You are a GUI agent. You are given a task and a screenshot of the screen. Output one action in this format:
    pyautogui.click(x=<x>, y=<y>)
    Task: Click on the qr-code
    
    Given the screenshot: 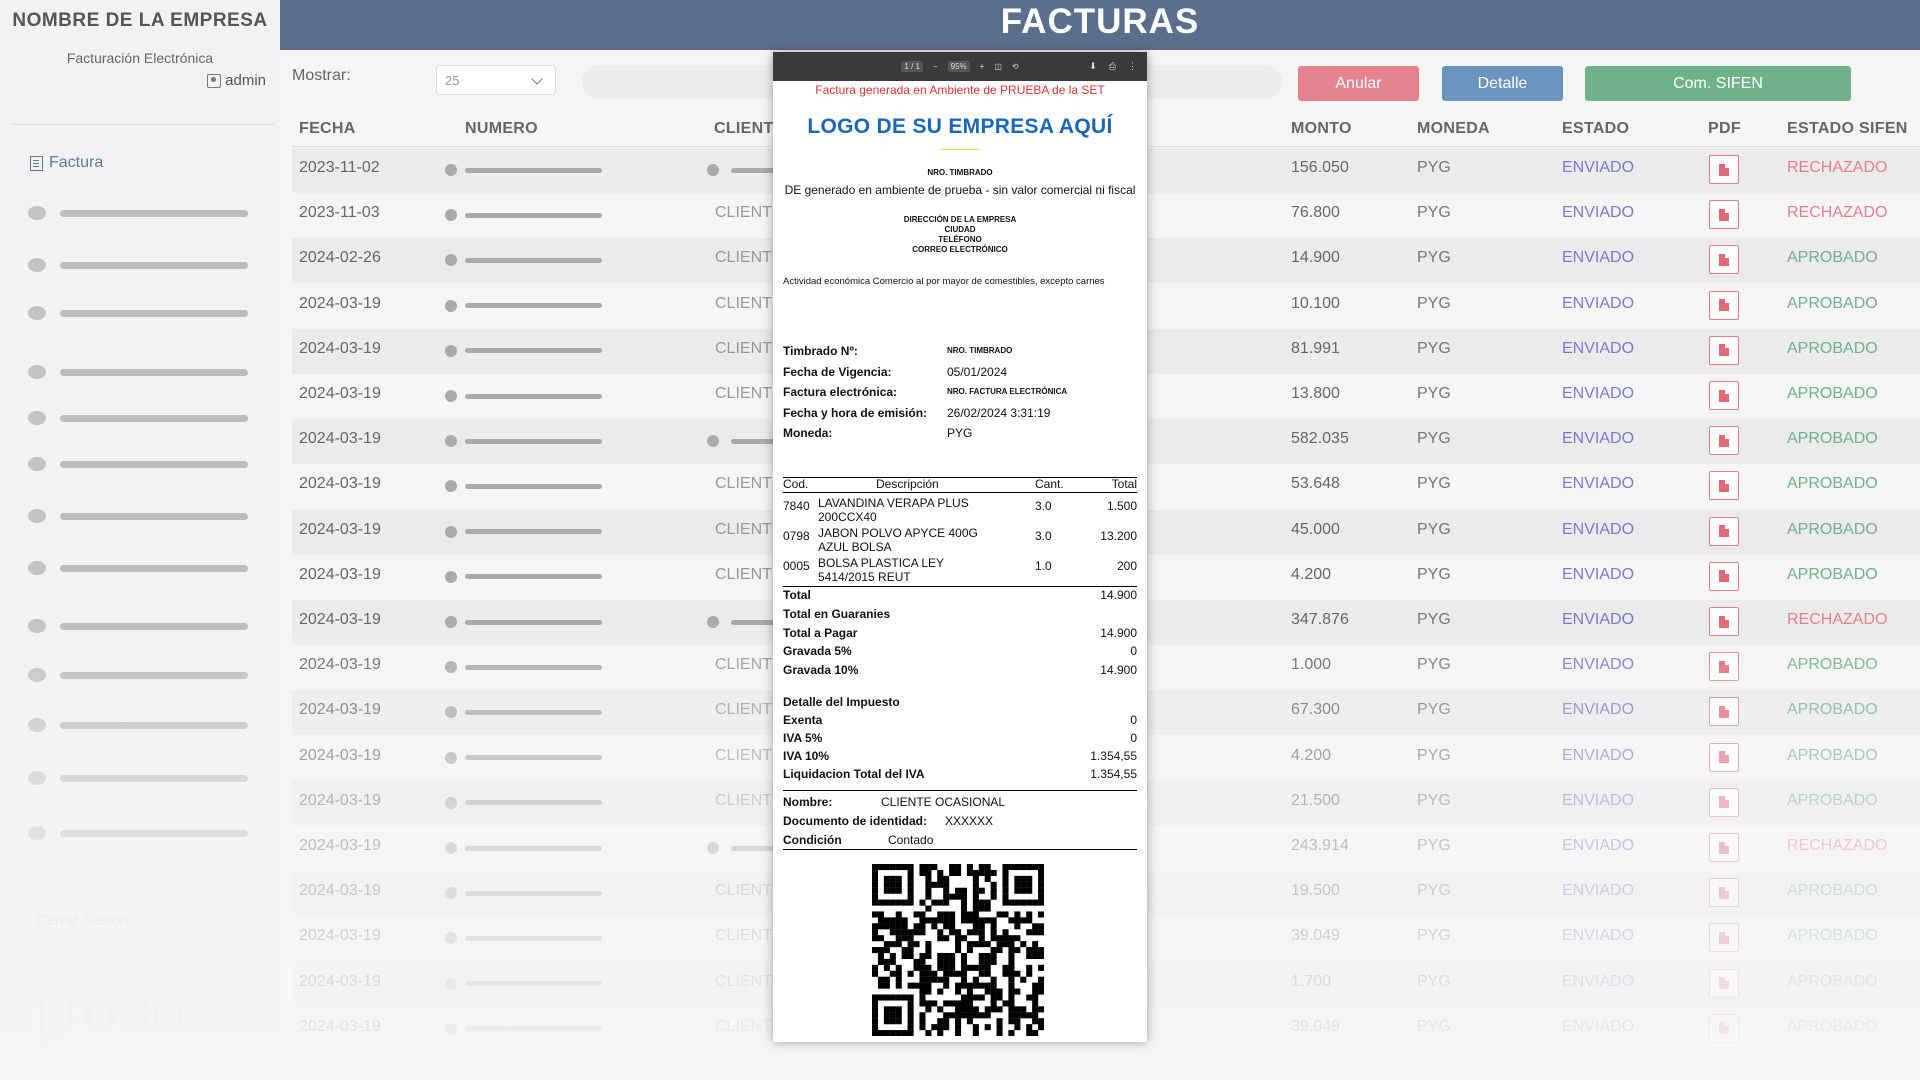 What is the action you would take?
    pyautogui.click(x=958, y=950)
    